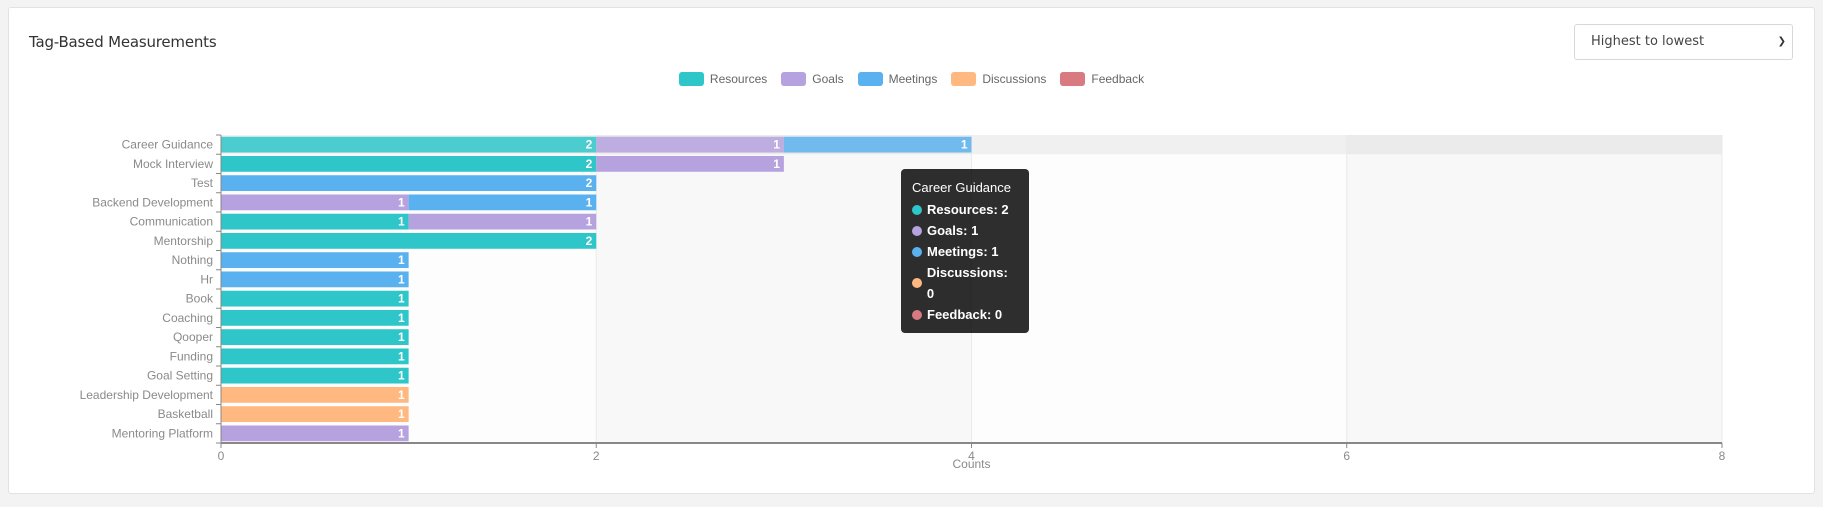  I want to click on y-tick-label: Hr, so click(206, 279).